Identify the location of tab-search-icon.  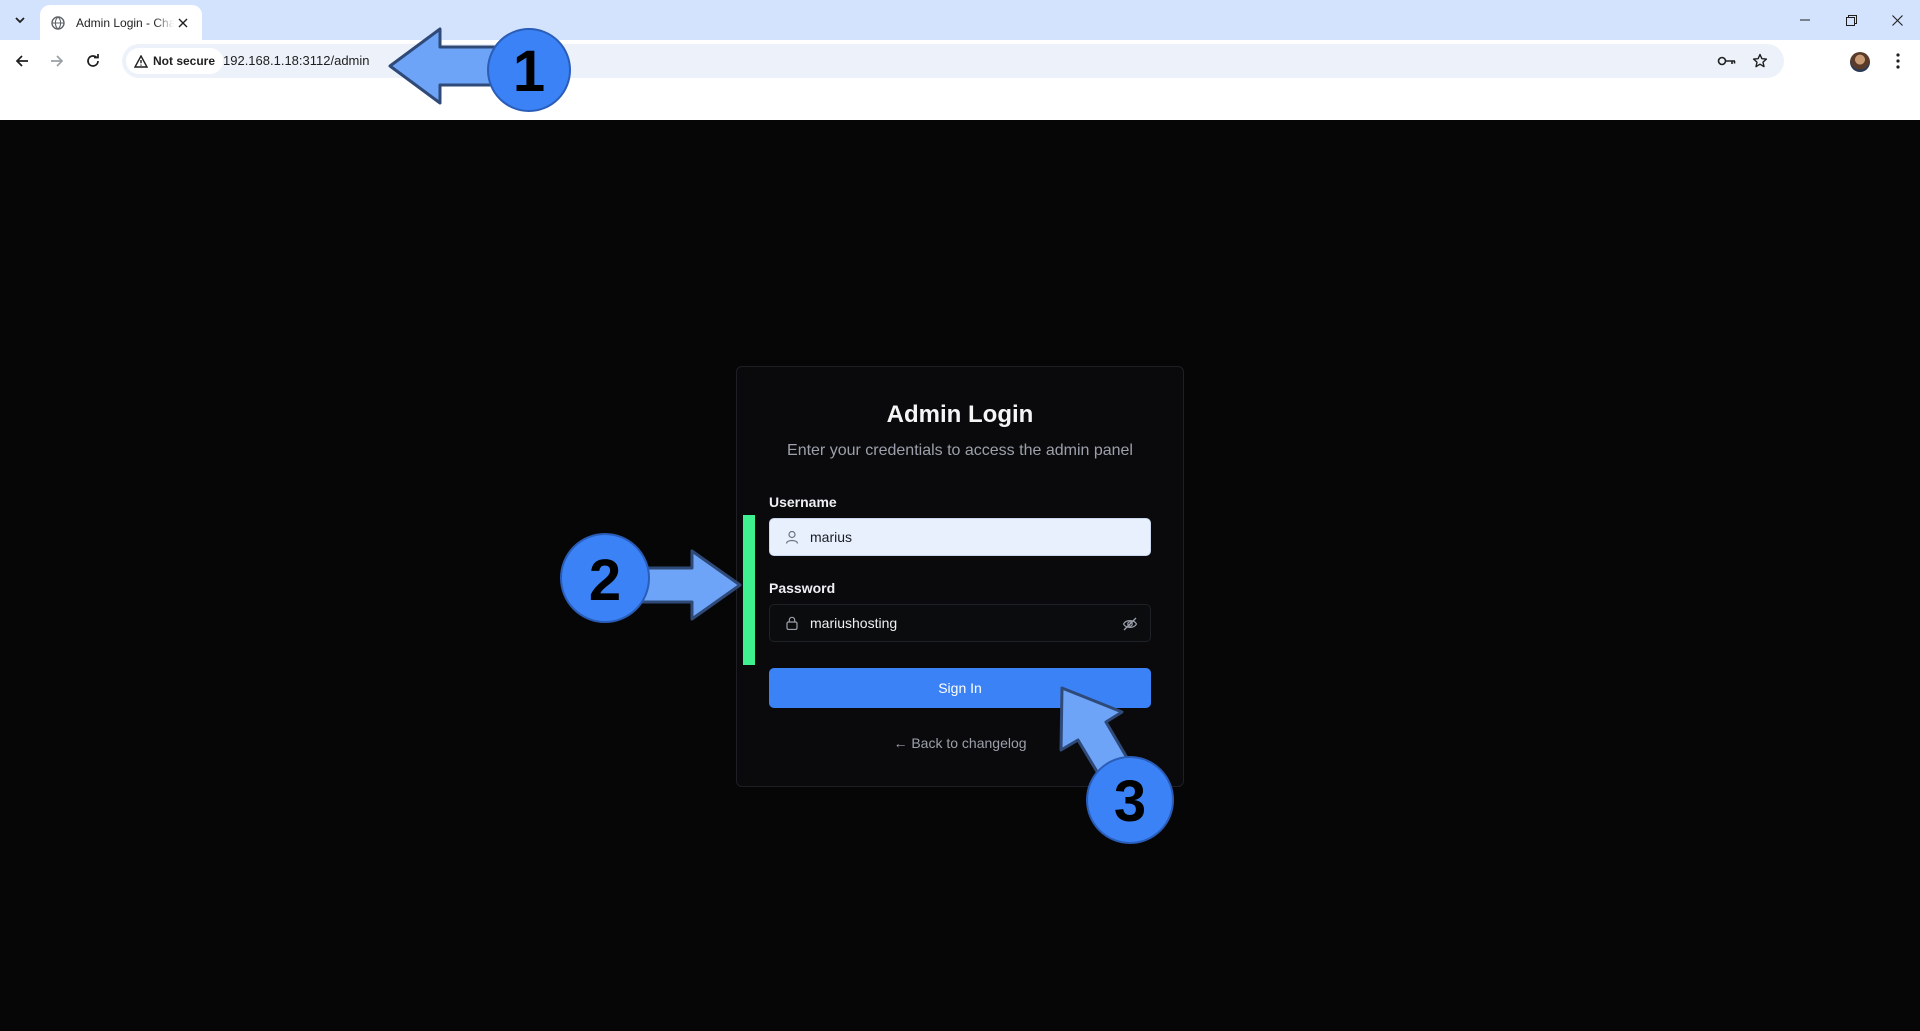
(20, 20).